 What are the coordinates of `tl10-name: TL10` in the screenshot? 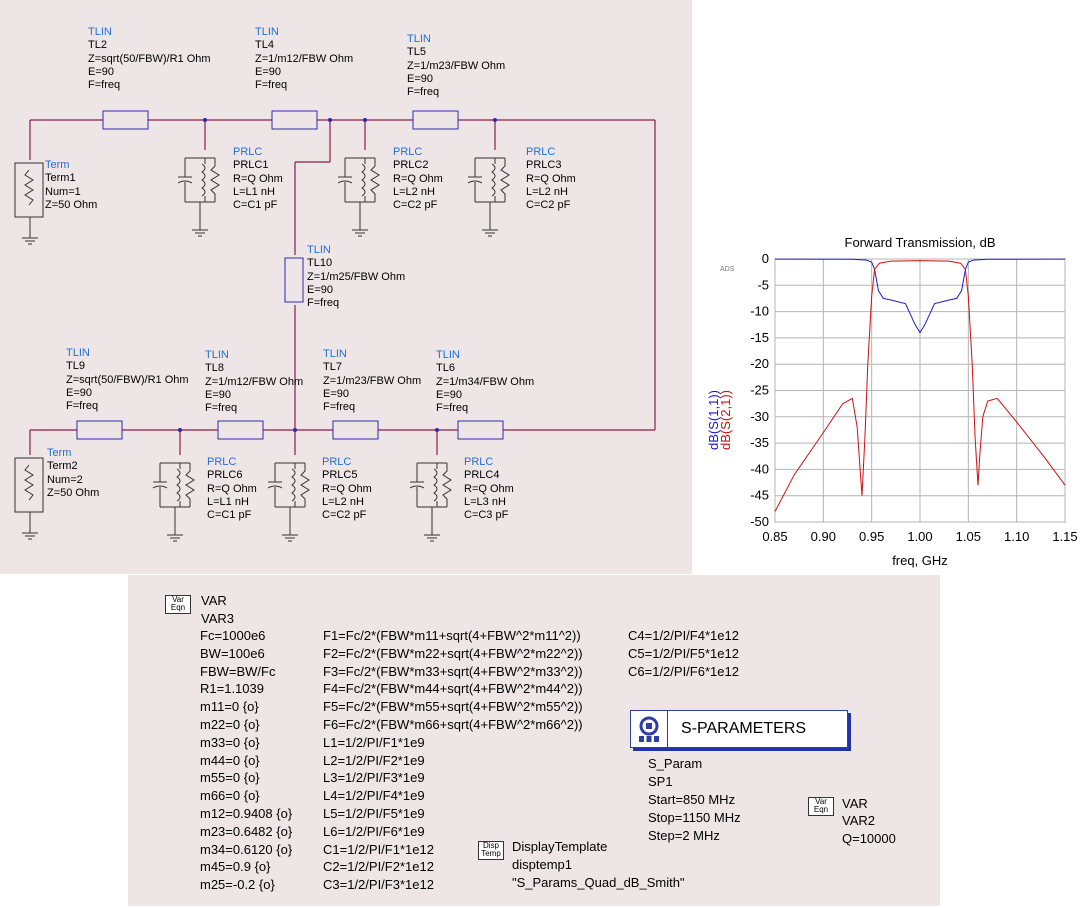 It's located at (320, 263).